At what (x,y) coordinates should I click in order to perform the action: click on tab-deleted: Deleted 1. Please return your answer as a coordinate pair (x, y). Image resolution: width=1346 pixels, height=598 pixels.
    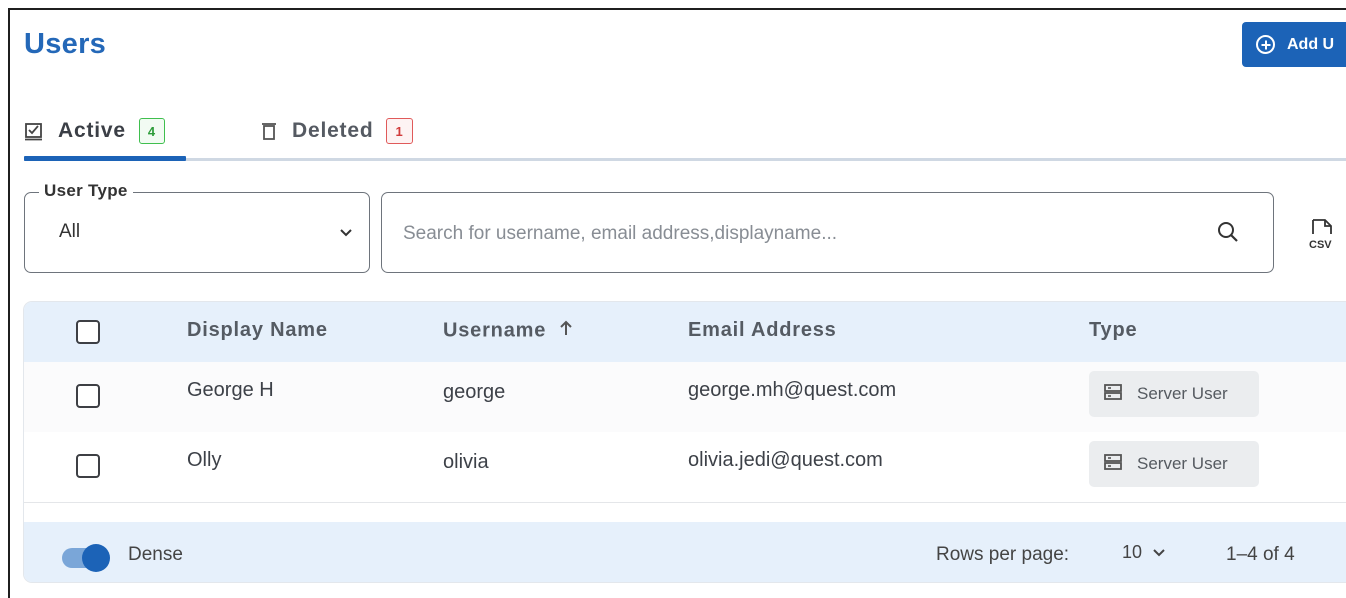
    Looking at the image, I should click on (336, 131).